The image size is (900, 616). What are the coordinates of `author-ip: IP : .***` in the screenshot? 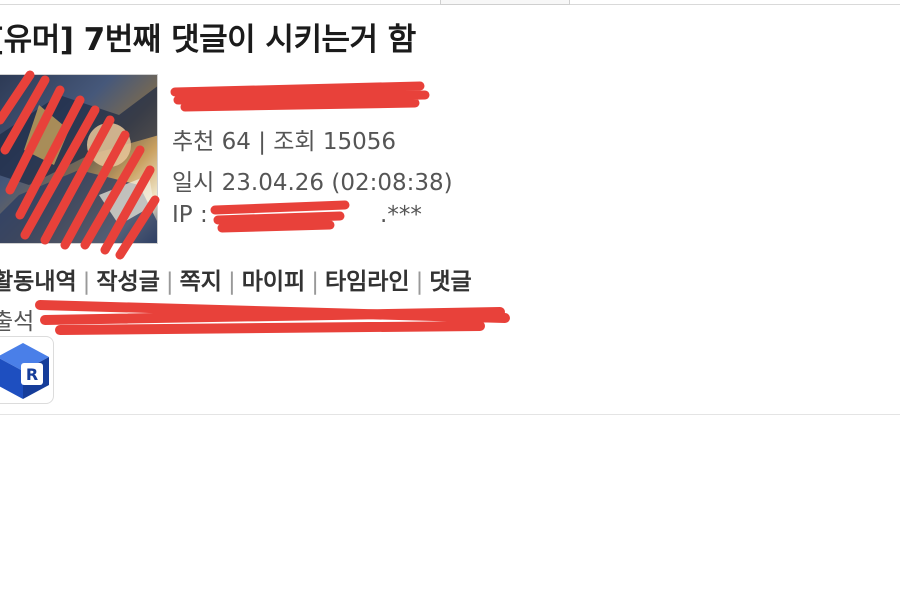 It's located at (297, 215).